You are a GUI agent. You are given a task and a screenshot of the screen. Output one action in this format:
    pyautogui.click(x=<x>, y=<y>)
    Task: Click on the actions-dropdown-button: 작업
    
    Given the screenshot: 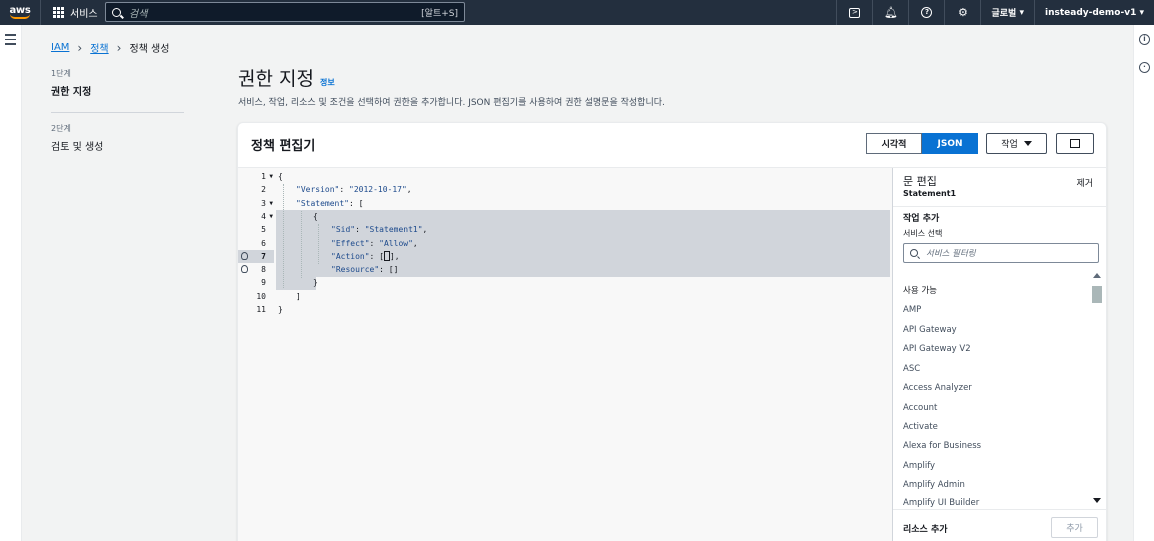 What is the action you would take?
    pyautogui.click(x=1016, y=143)
    